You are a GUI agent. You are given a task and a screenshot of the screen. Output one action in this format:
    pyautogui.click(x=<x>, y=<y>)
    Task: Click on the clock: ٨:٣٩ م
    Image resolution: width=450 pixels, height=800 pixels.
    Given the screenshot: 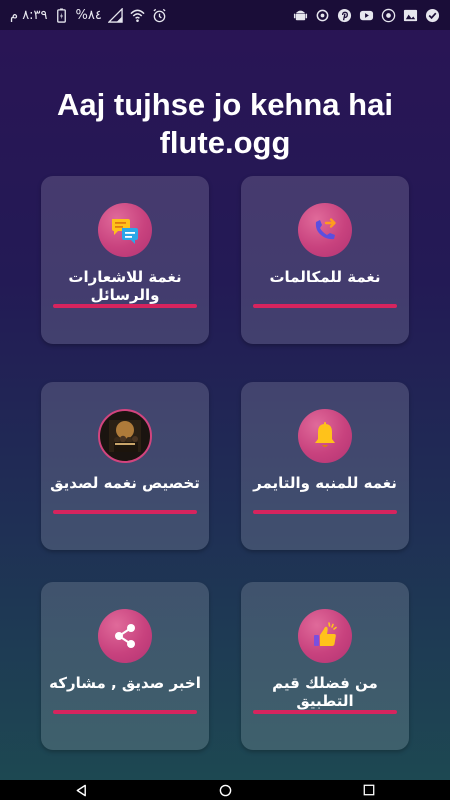 What is the action you would take?
    pyautogui.click(x=29, y=15)
    